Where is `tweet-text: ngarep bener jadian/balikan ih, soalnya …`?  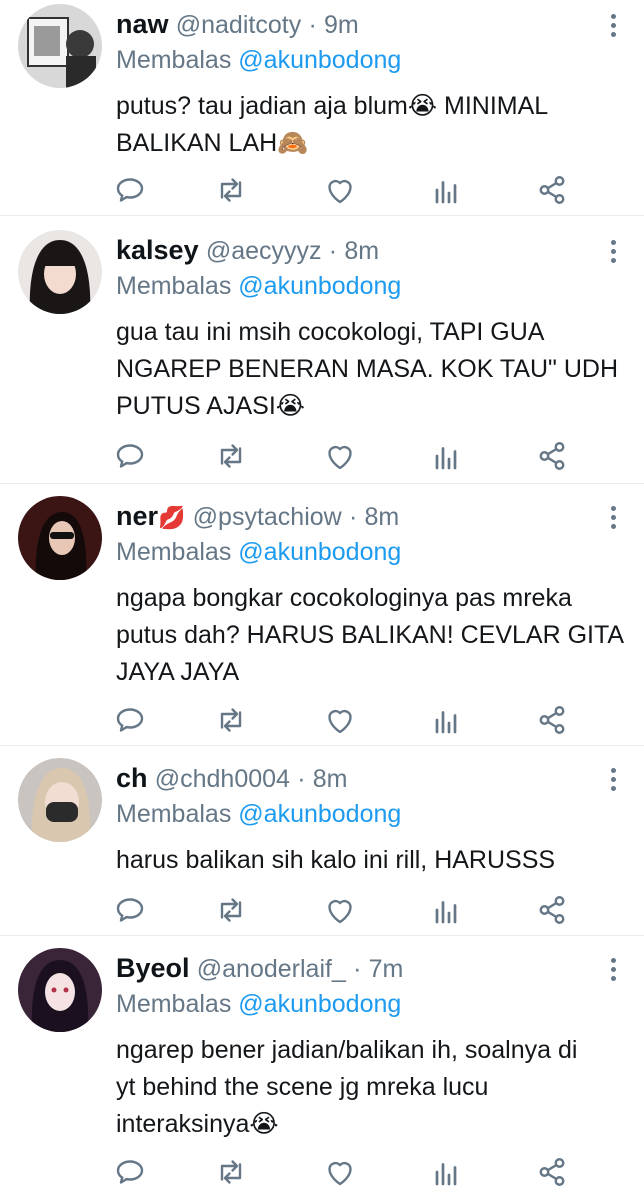 tweet-text: ngarep bener jadian/balikan ih, soalnya … is located at coordinates (358, 1087).